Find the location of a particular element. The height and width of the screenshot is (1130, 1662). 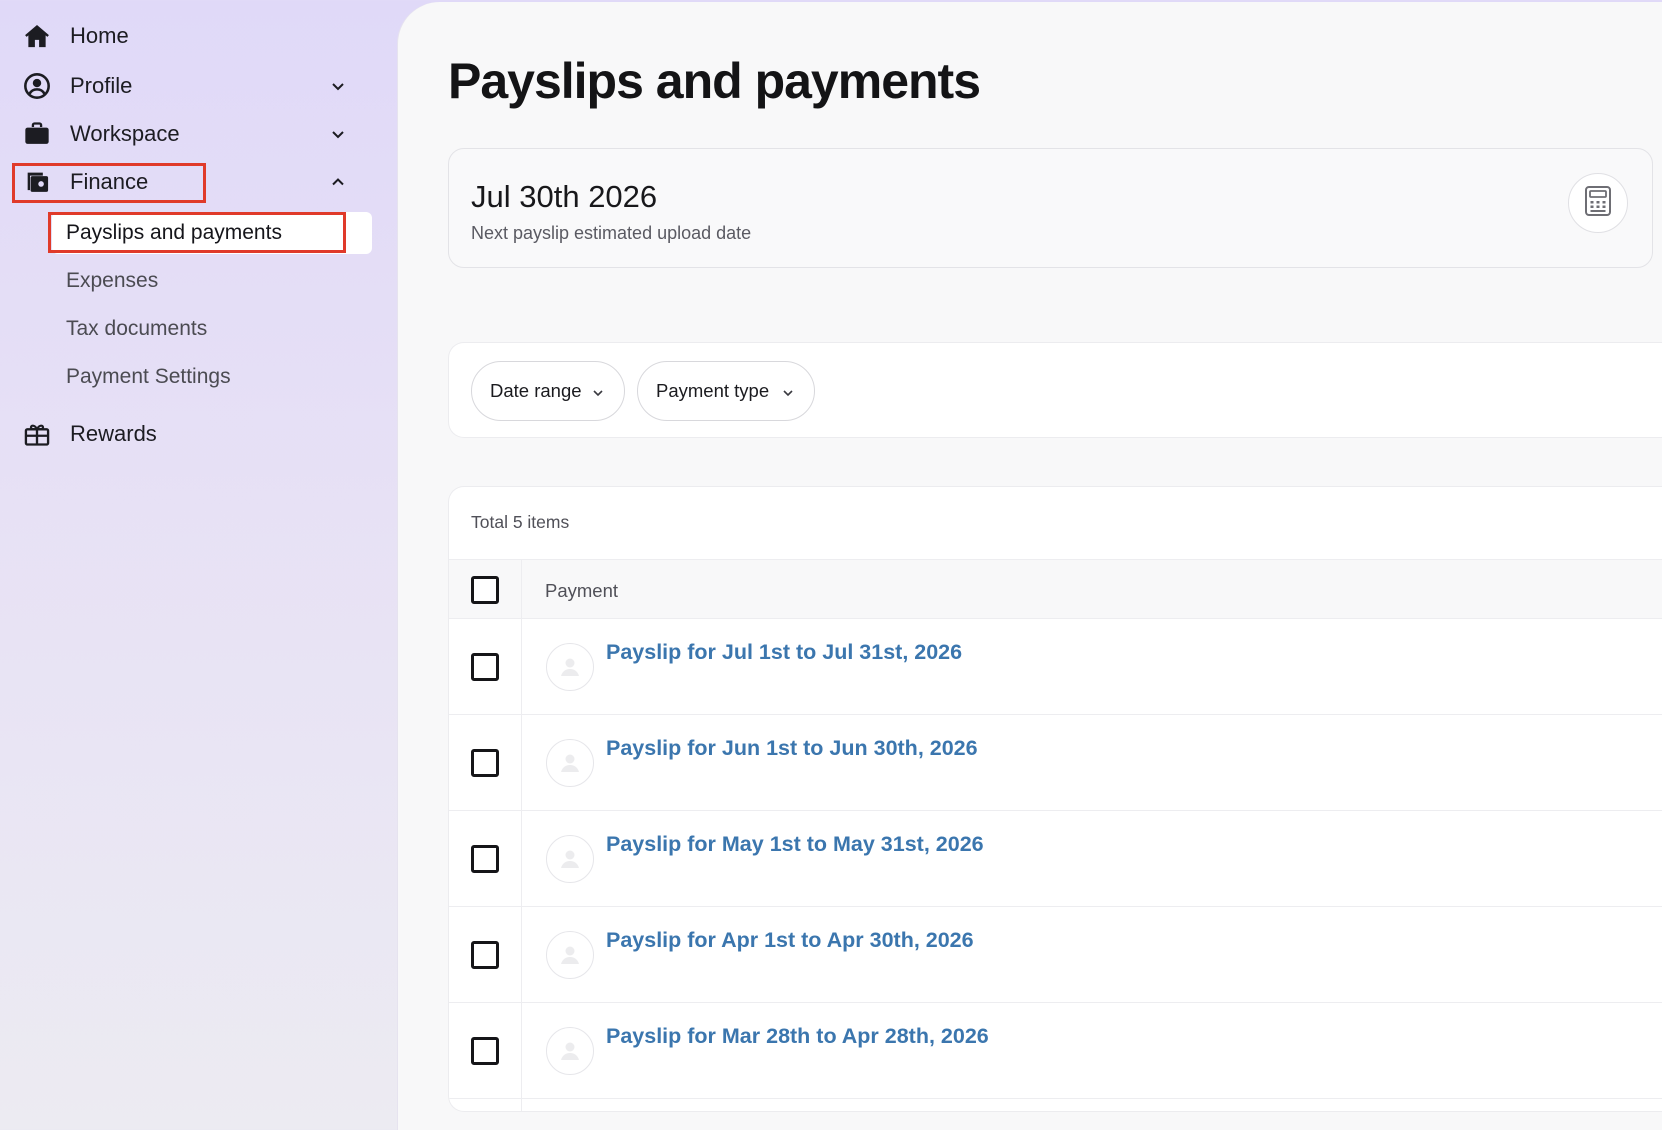

table-row: Payslip for Jun 1st to Jun 30th, 2026 is located at coordinates (1055, 763).